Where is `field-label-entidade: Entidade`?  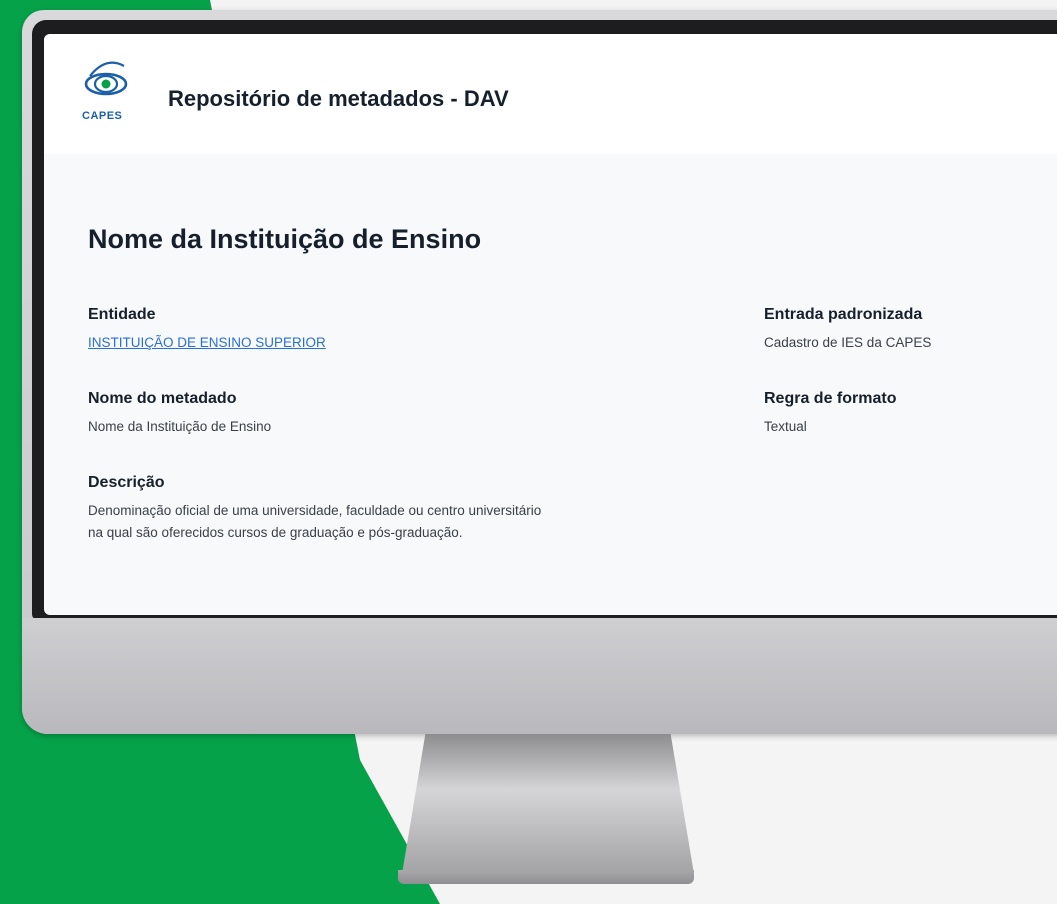 field-label-entidade: Entidade is located at coordinates (122, 314).